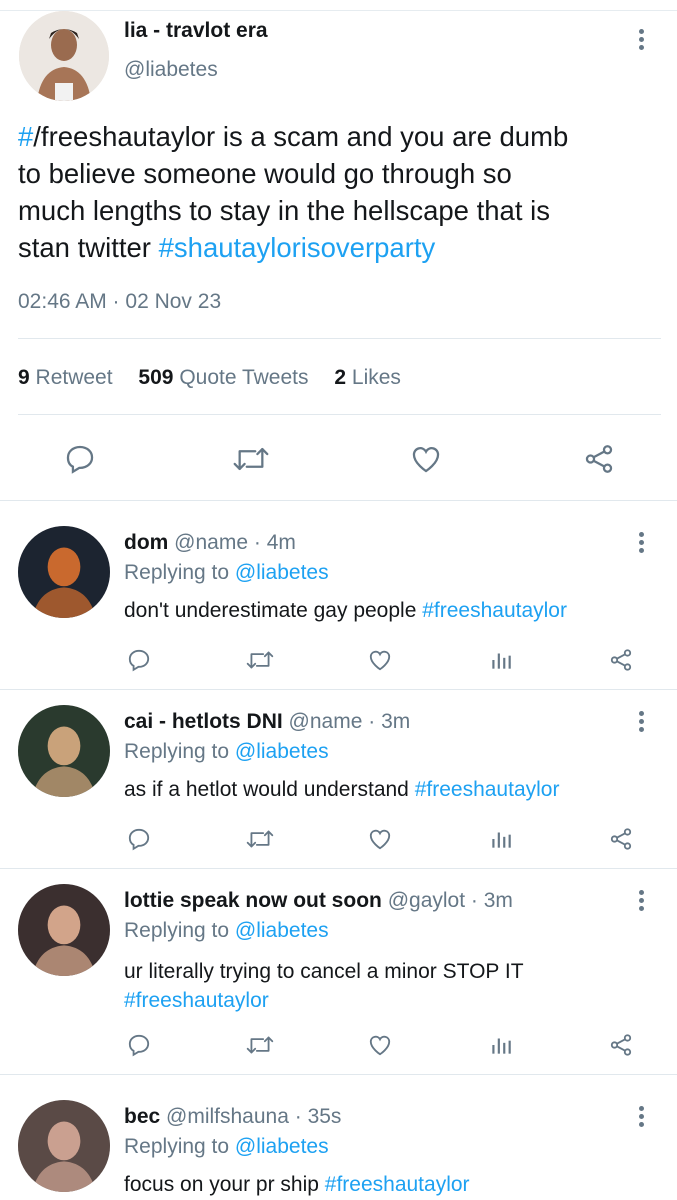 The image size is (677, 1200). Describe the element at coordinates (273, 610) in the screenshot. I see `reply-text-line: don't underestimate gay people` at that location.